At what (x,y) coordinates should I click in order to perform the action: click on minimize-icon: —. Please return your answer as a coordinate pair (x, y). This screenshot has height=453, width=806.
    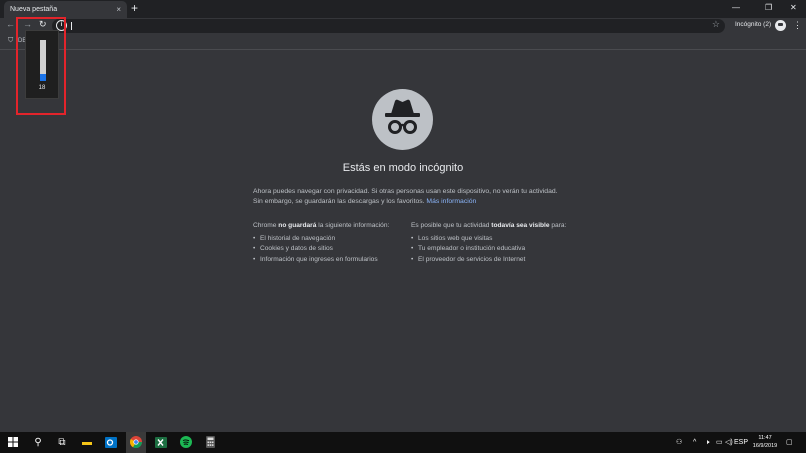
    Looking at the image, I should click on (736, 8).